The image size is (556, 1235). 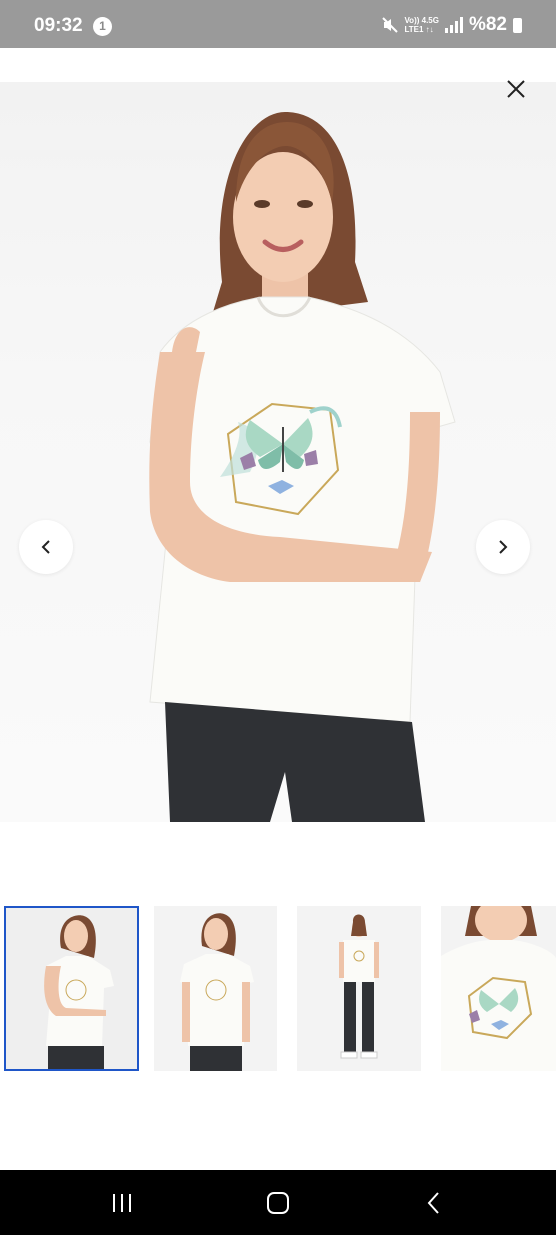 I want to click on network-info: Vo)) 4.5G LTE1 ↑↓, so click(x=421, y=25).